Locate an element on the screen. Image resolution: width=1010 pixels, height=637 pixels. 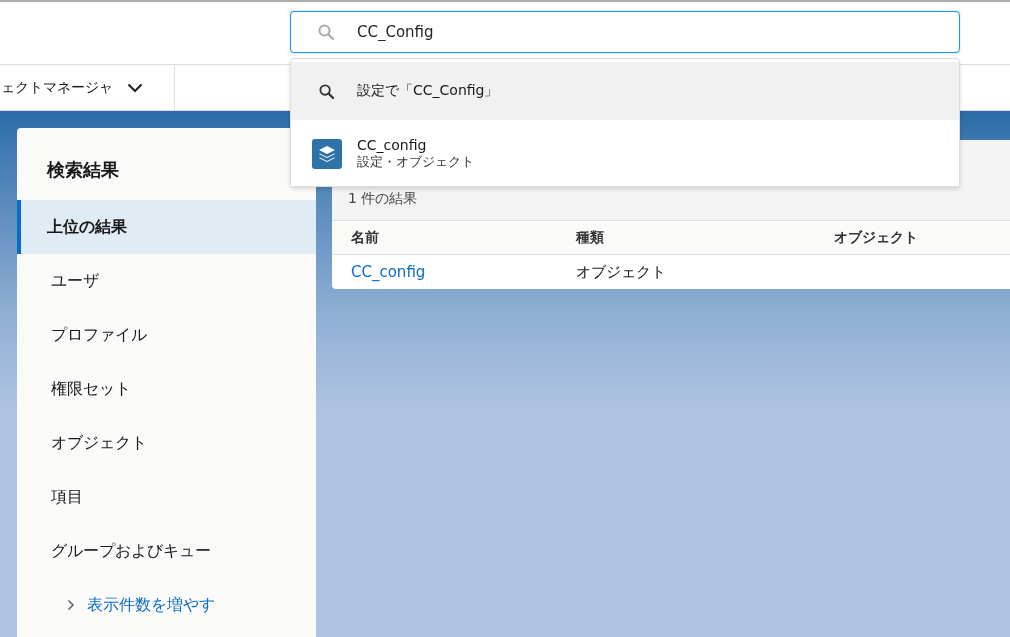
column-header: 名前 is located at coordinates (365, 237).